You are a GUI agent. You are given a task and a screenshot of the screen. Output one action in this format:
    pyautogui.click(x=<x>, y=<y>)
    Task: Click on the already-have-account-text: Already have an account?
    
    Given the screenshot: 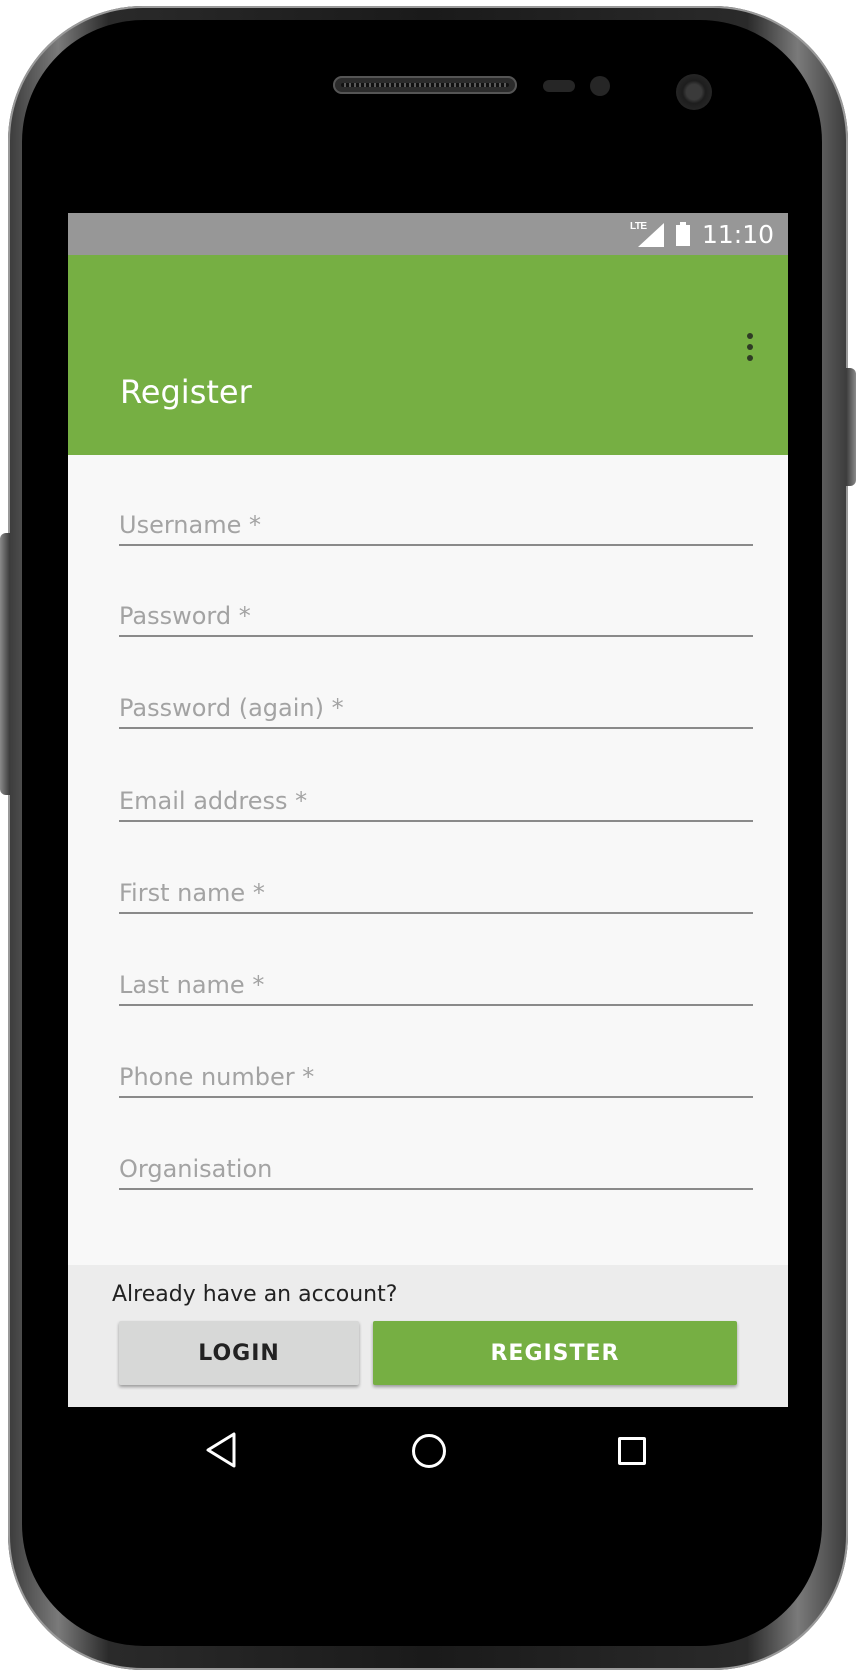 What is the action you would take?
    pyautogui.click(x=255, y=1294)
    